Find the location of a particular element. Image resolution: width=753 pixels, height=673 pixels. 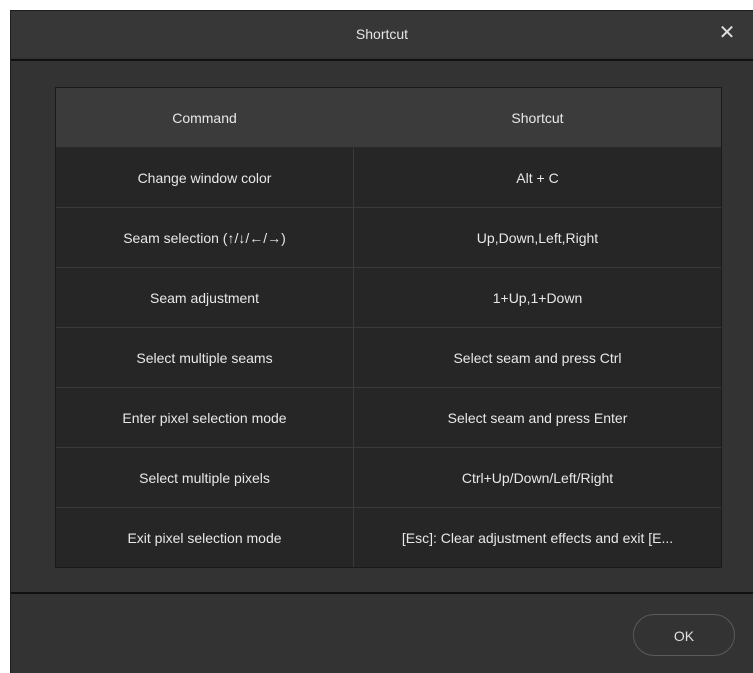

dialog-title: Shortcut is located at coordinates (382, 34).